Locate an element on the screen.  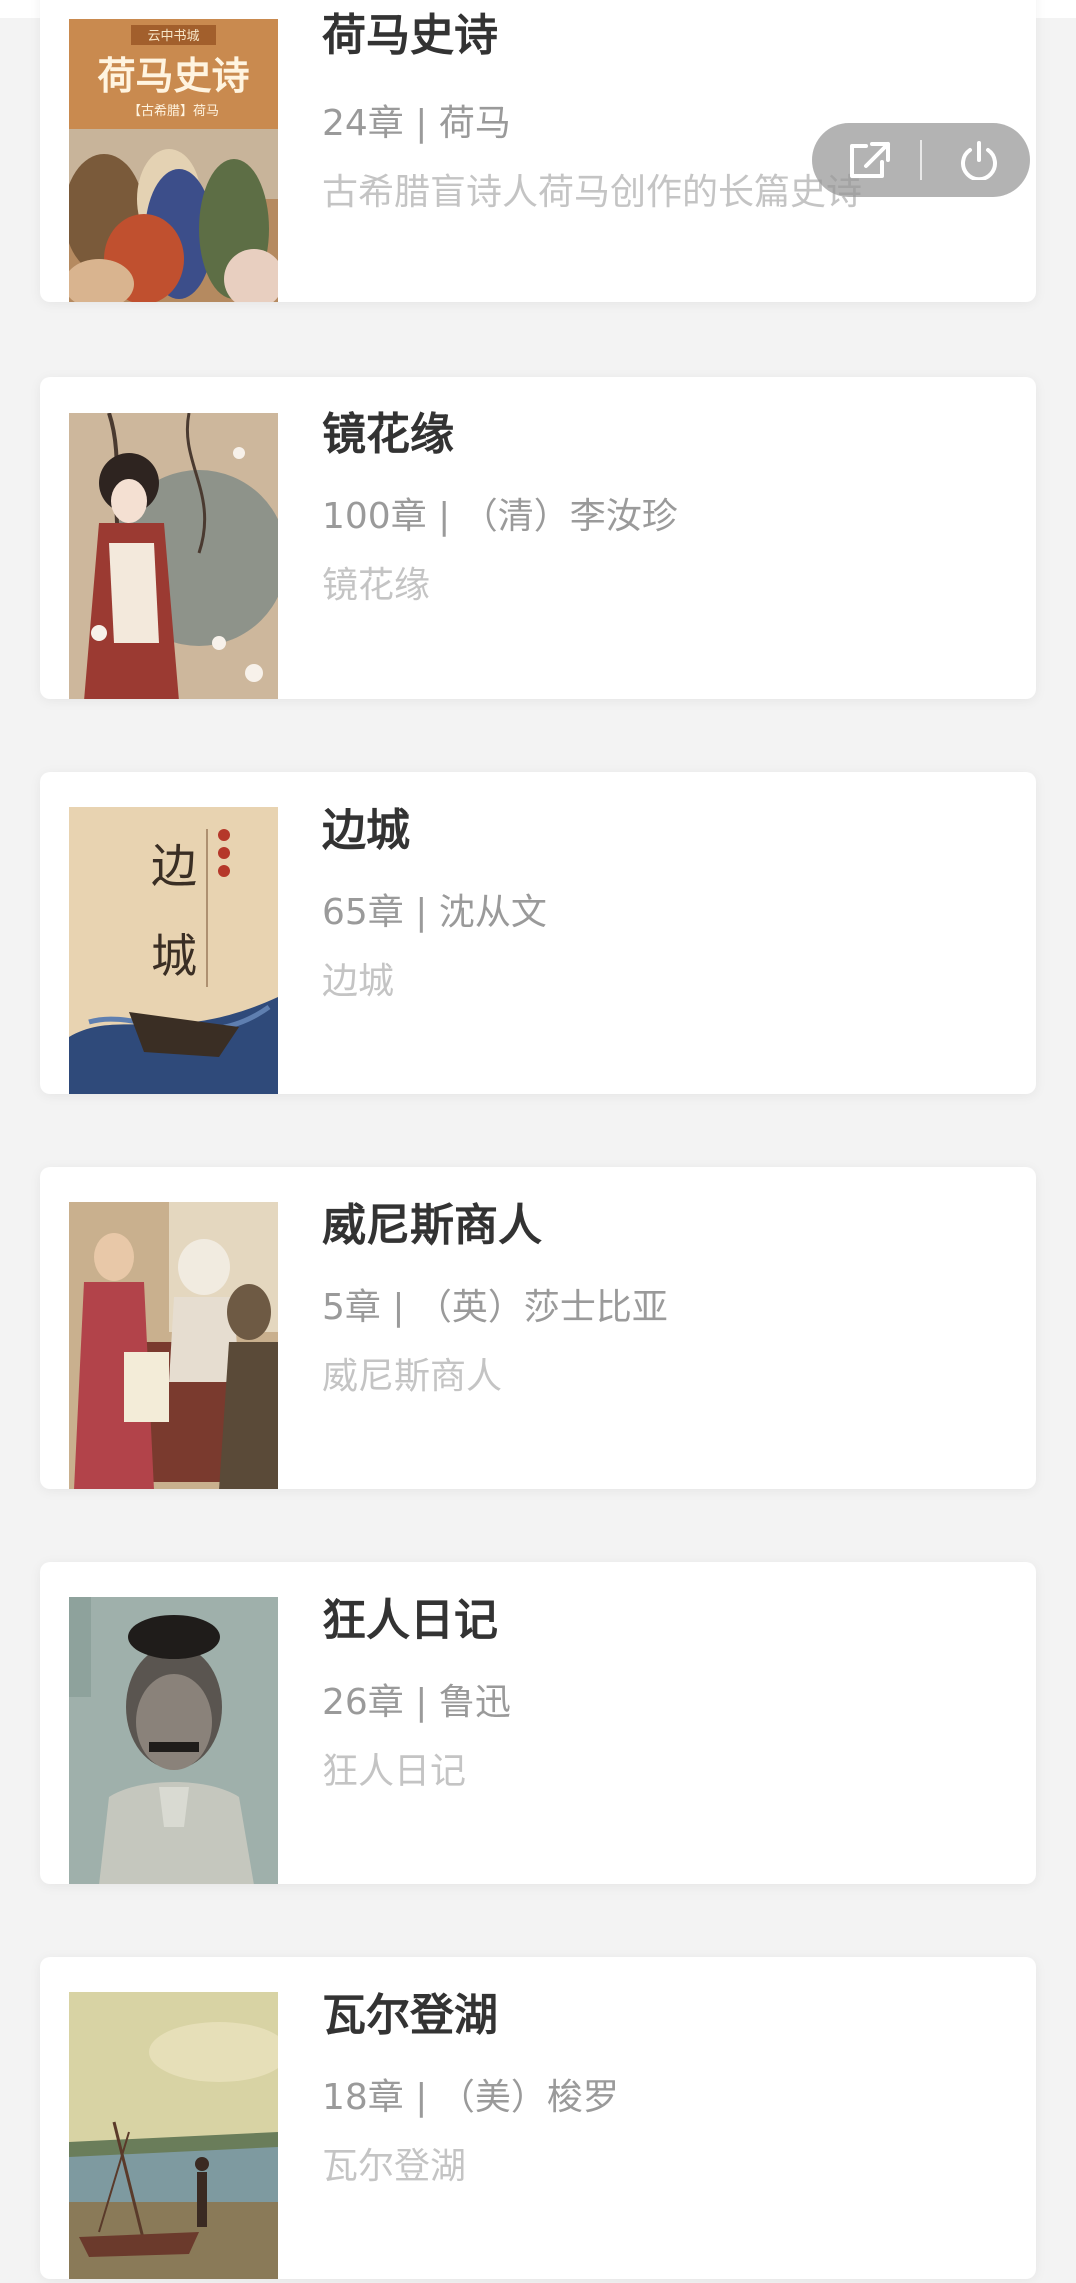
book-title: 瓦尔登湖 is located at coordinates (410, 2015).